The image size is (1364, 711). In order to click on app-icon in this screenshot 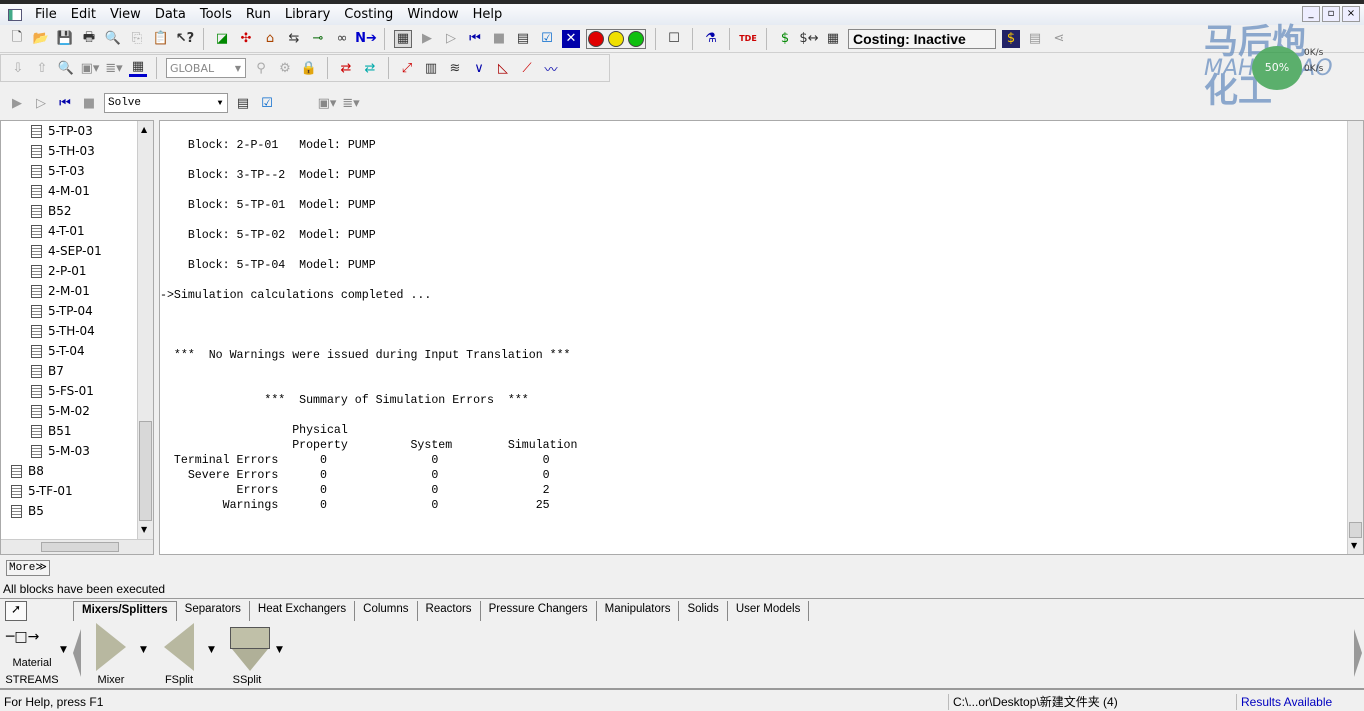, I will do `click(15, 14)`.